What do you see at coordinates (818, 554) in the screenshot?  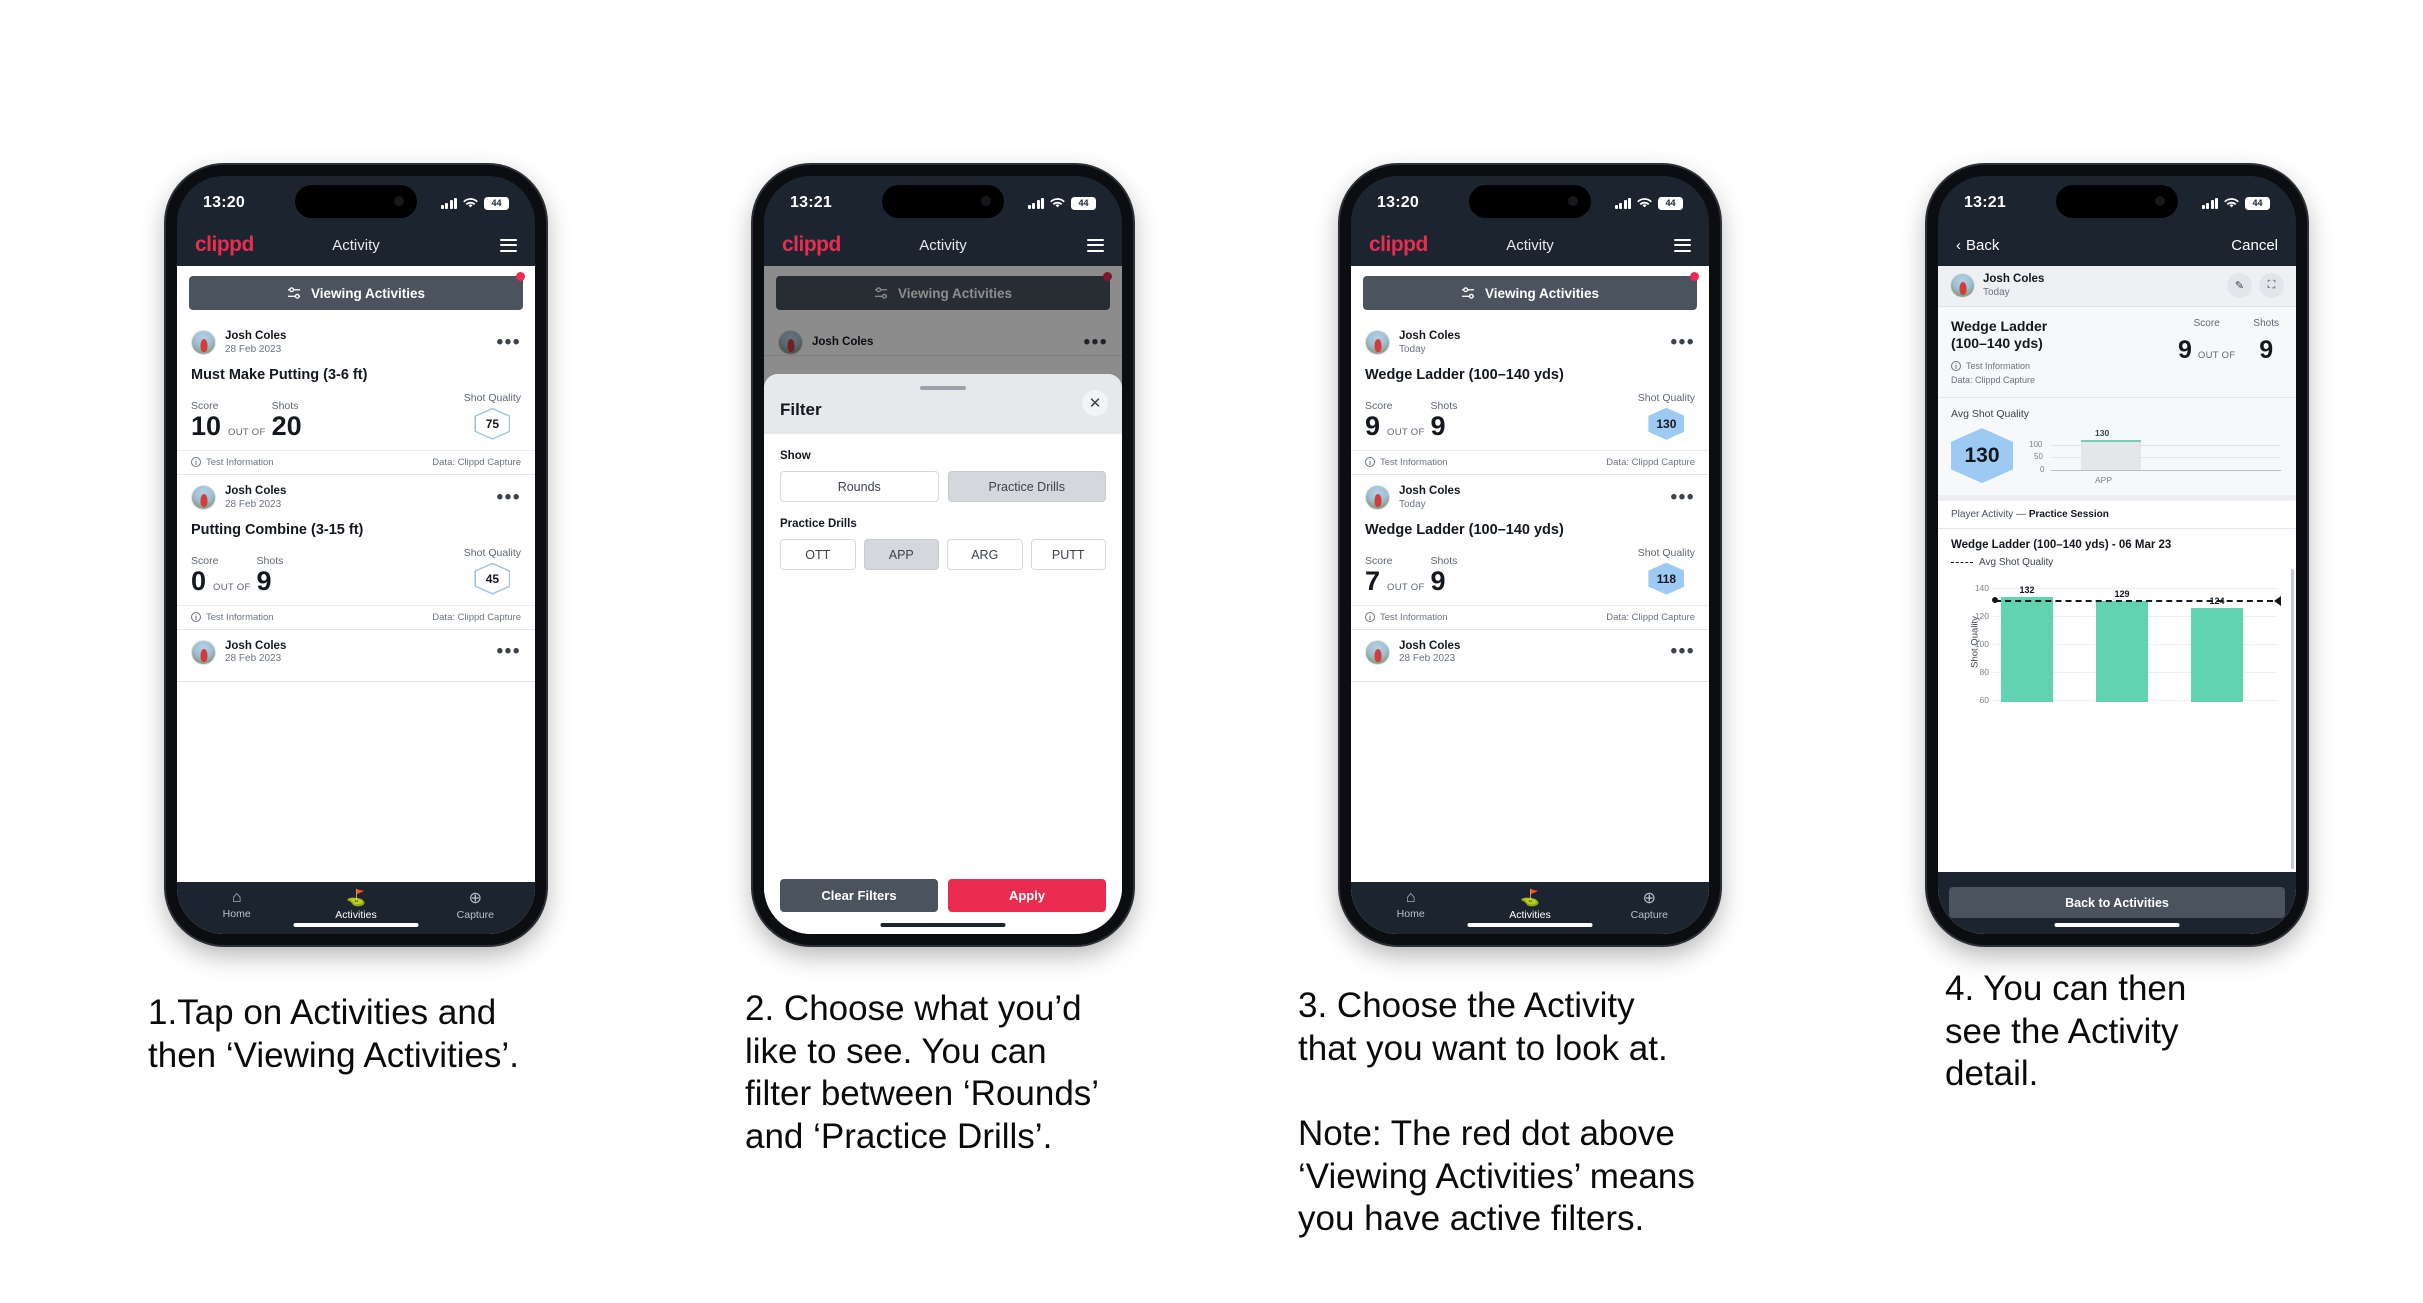 I see `drill-chip-ott: OTT` at bounding box center [818, 554].